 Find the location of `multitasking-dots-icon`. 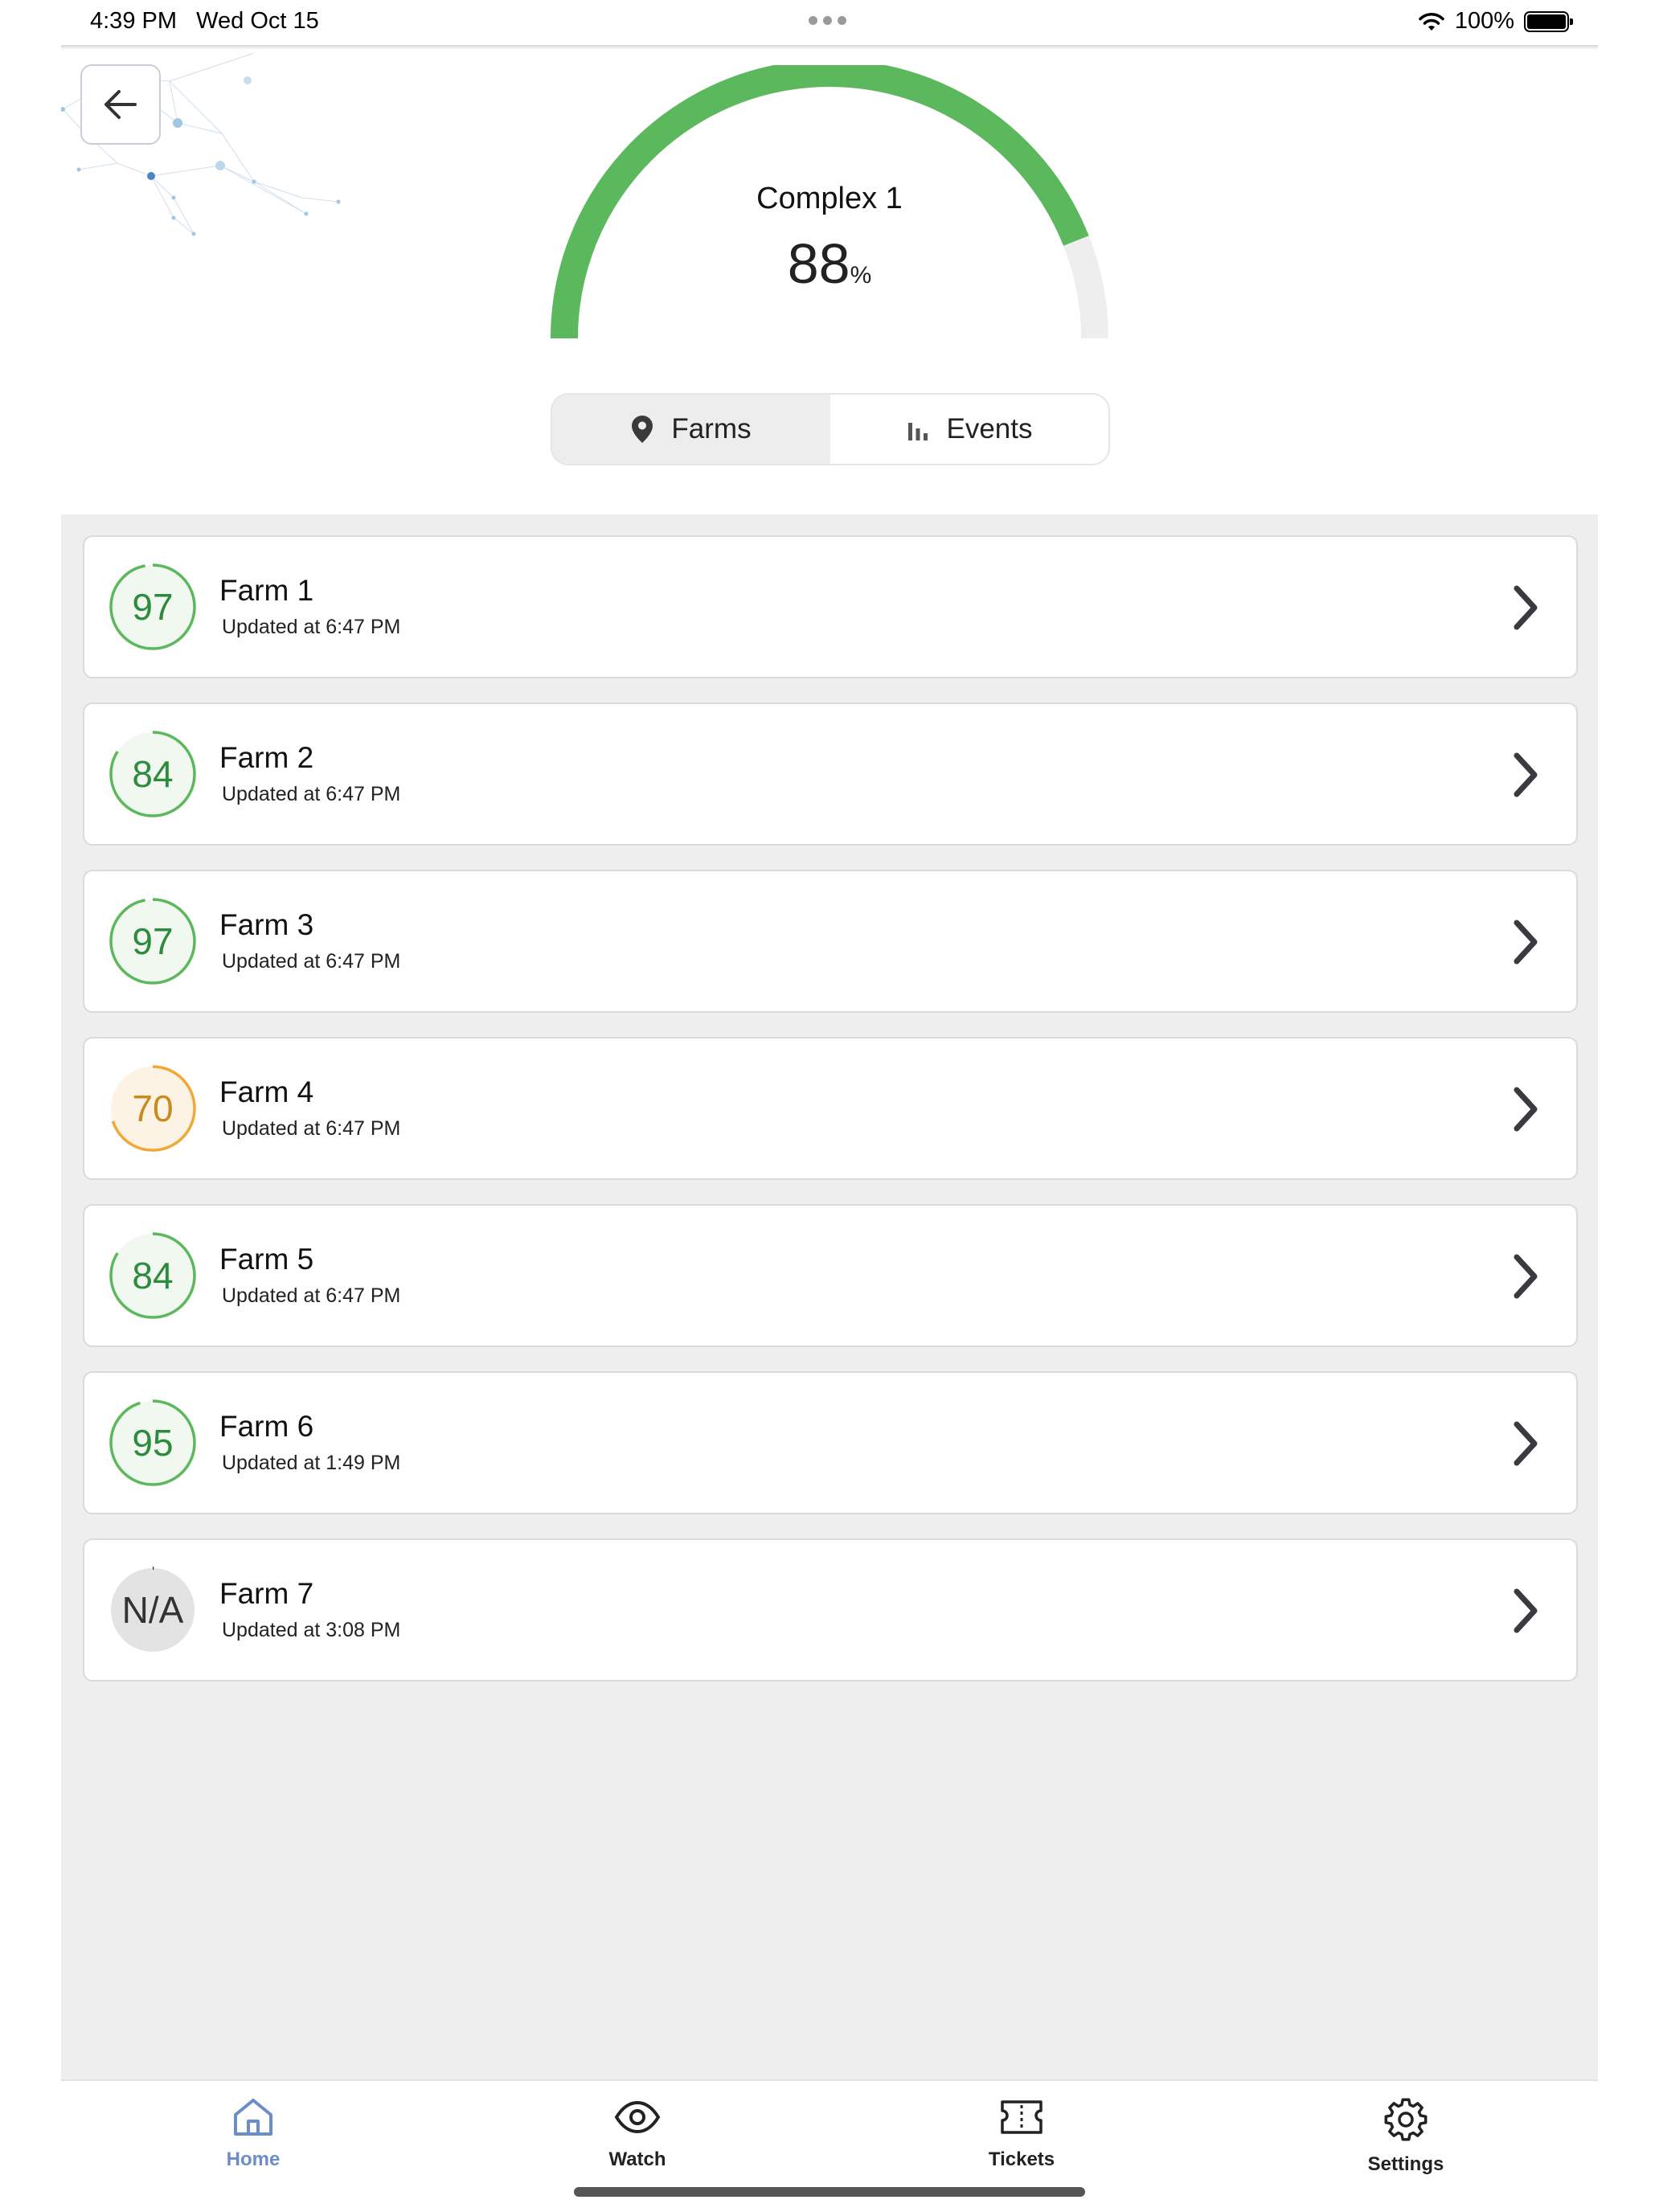

multitasking-dots-icon is located at coordinates (827, 20).